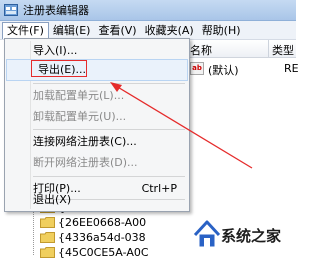  Describe the element at coordinates (207, 233) in the screenshot. I see `house-logo-icon` at that location.